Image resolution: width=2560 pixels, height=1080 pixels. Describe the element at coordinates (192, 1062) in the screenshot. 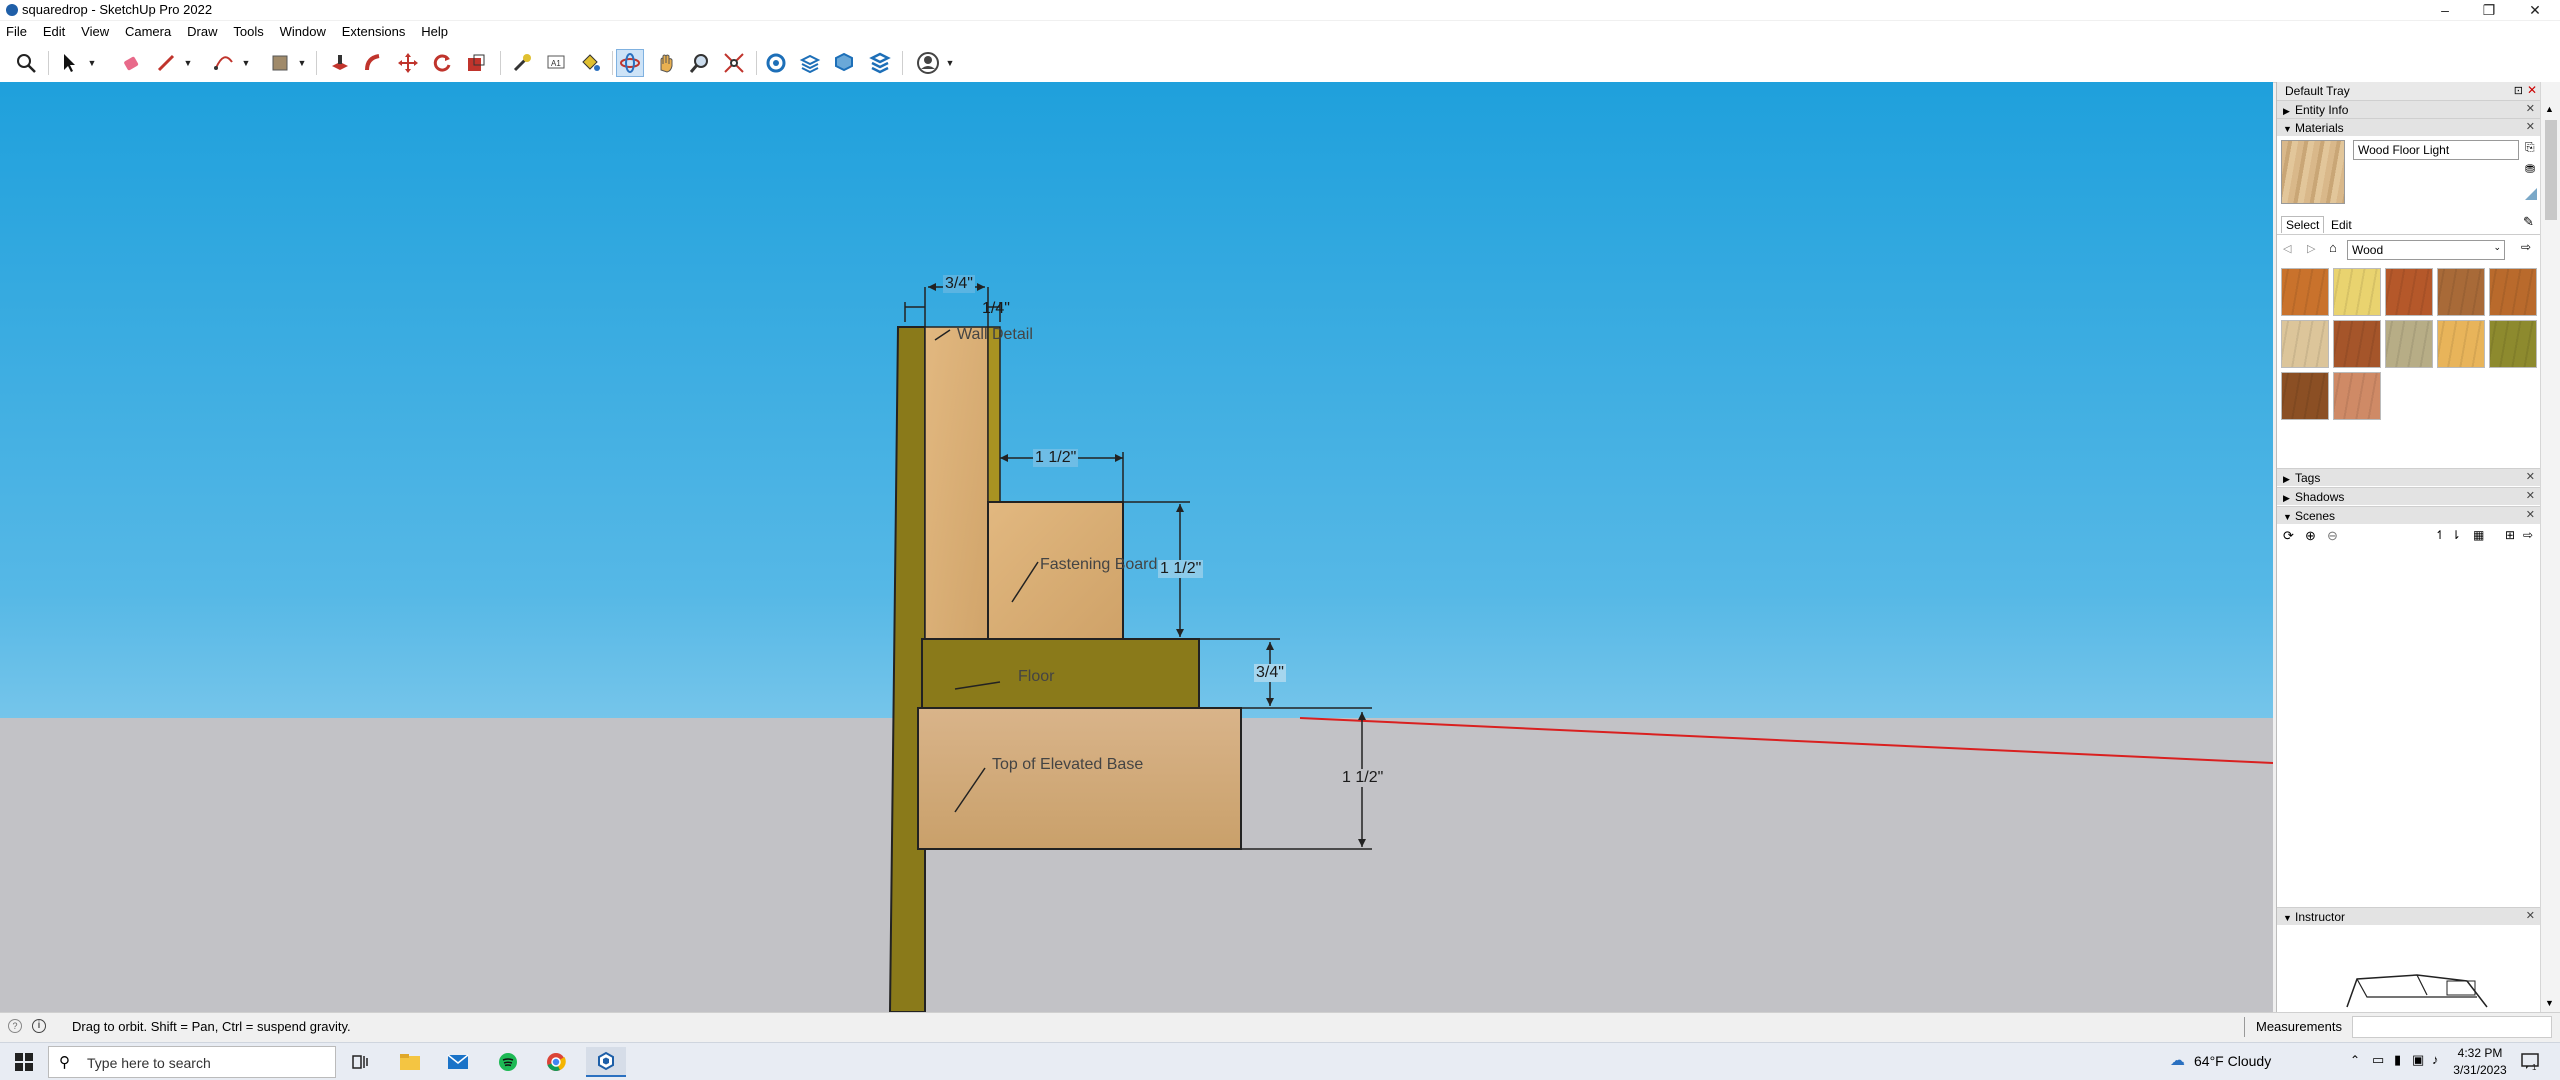

I see `taskbar-search: ⚲ Type here to search` at that location.